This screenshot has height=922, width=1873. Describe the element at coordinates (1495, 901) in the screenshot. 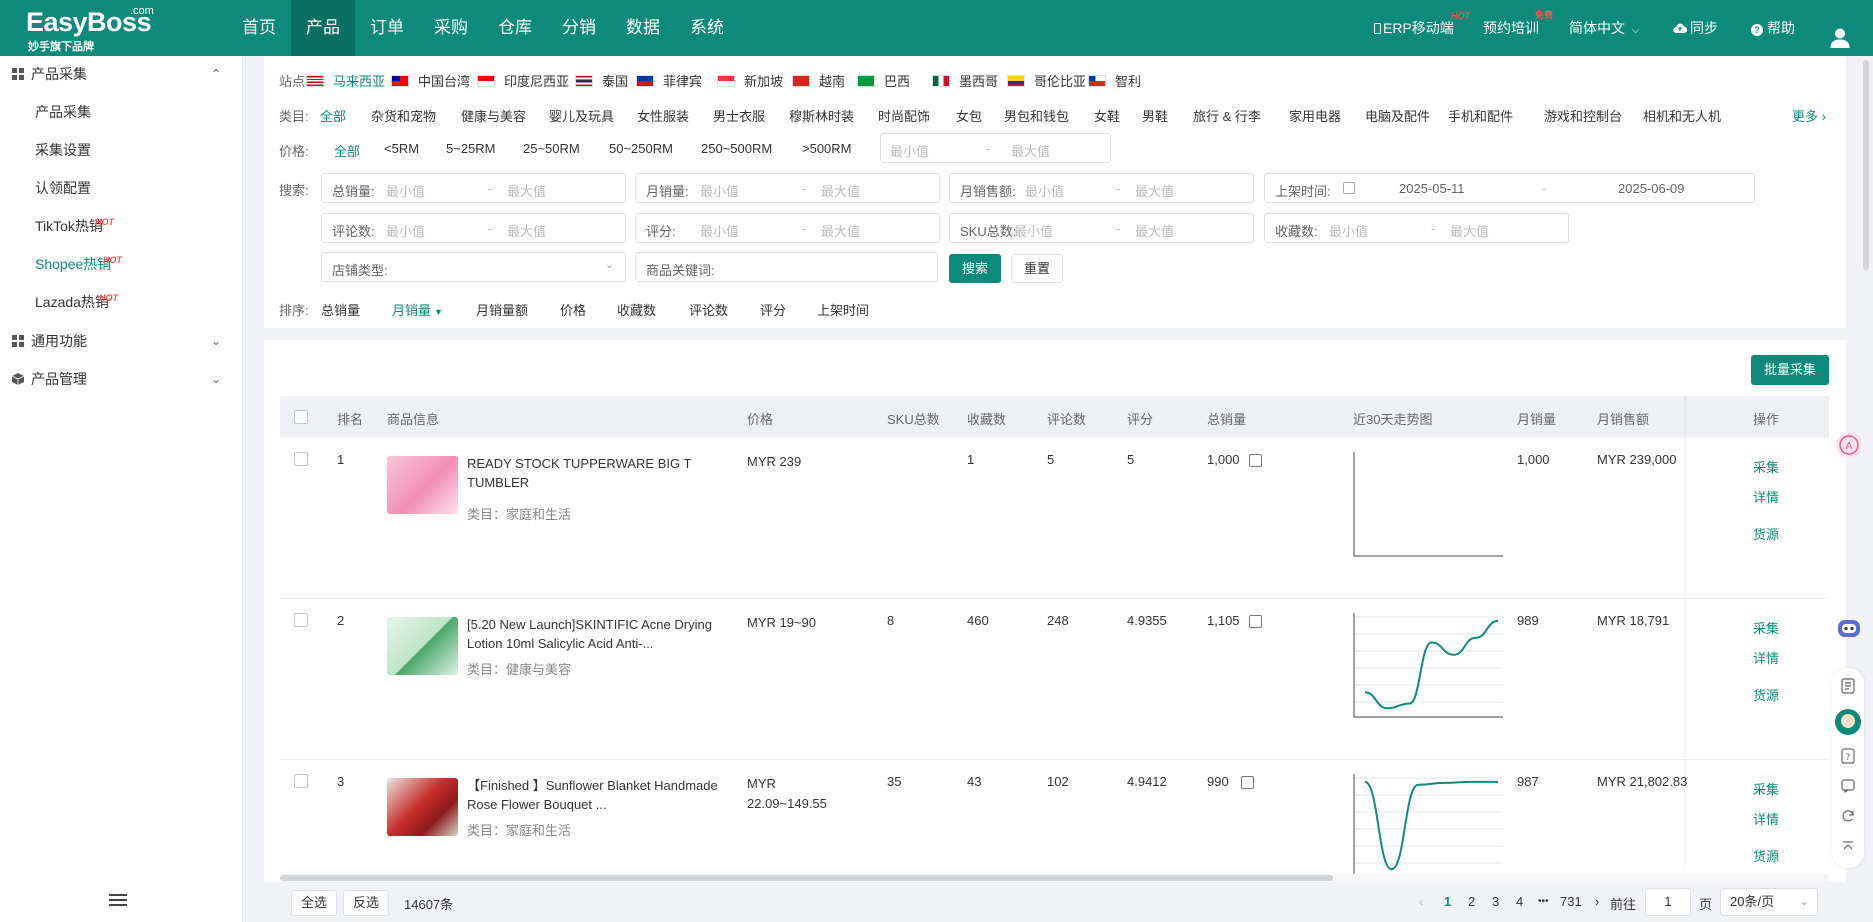

I see `page-3: 3` at that location.